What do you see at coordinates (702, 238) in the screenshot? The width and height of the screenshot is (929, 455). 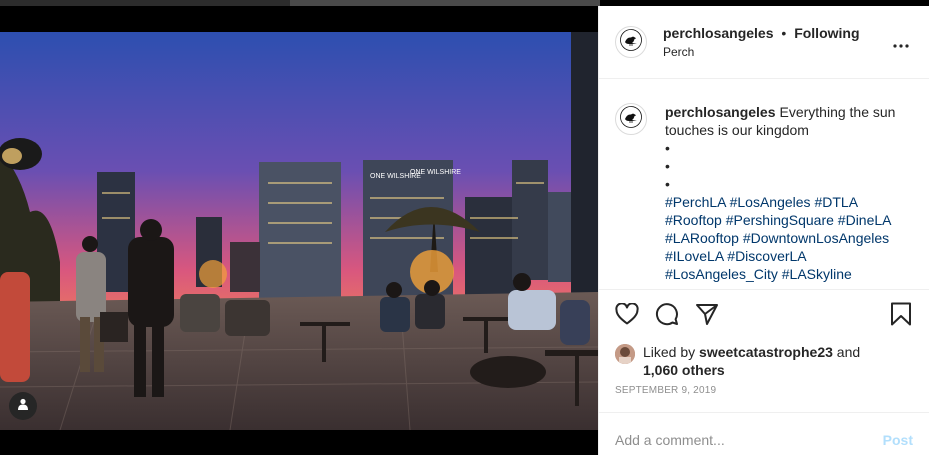 I see `hashtag-link: #LARooftop` at bounding box center [702, 238].